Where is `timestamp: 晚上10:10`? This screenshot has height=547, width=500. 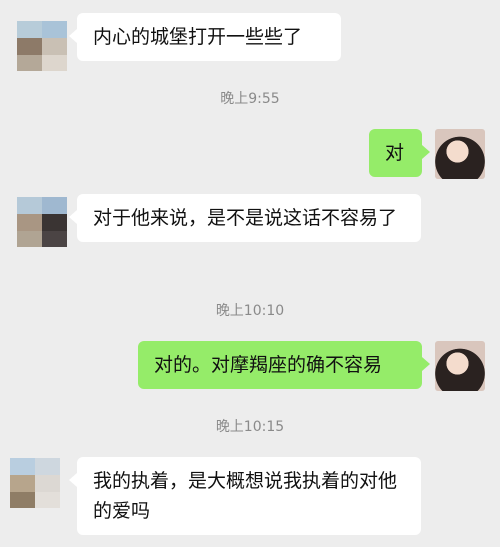 timestamp: 晚上10:10 is located at coordinates (250, 311).